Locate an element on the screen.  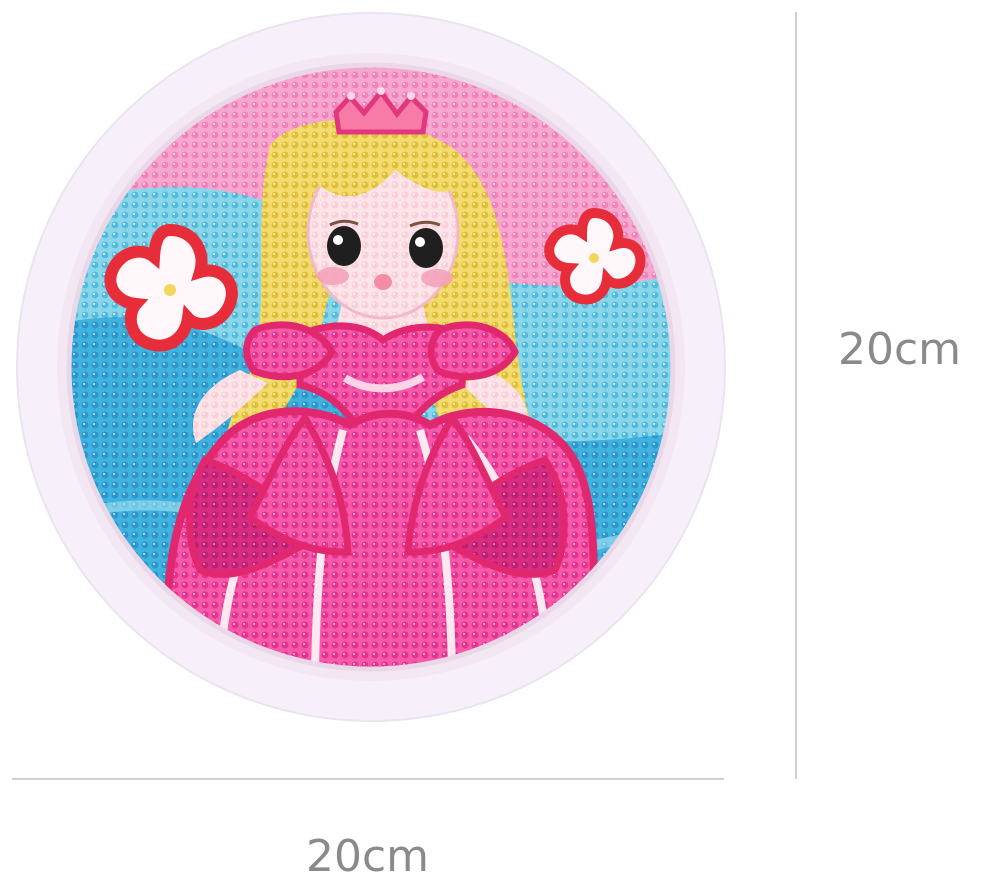
height-label: 20cm is located at coordinates (900, 349).